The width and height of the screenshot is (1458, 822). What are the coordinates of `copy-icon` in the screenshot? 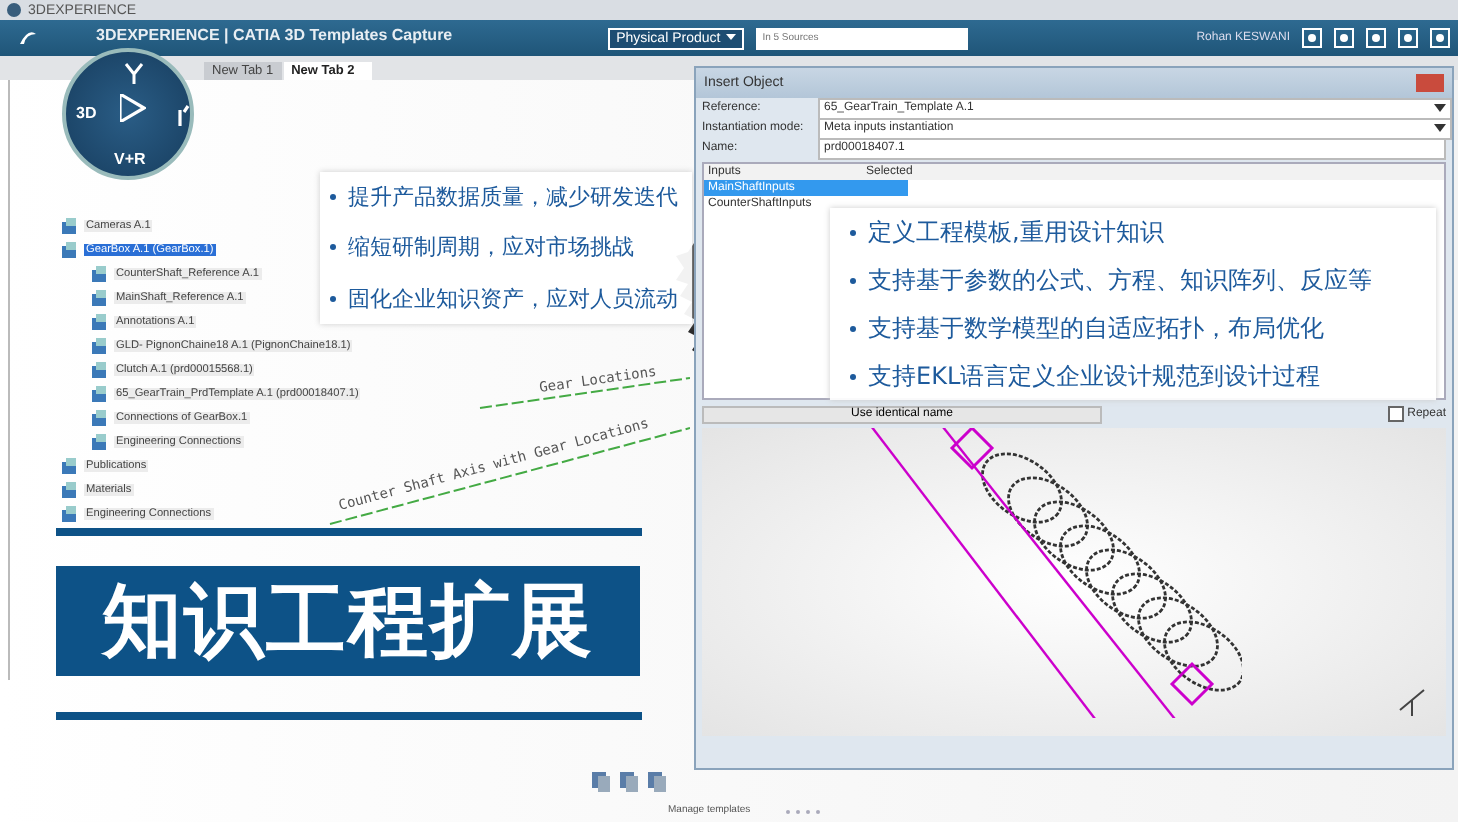 It's located at (629, 782).